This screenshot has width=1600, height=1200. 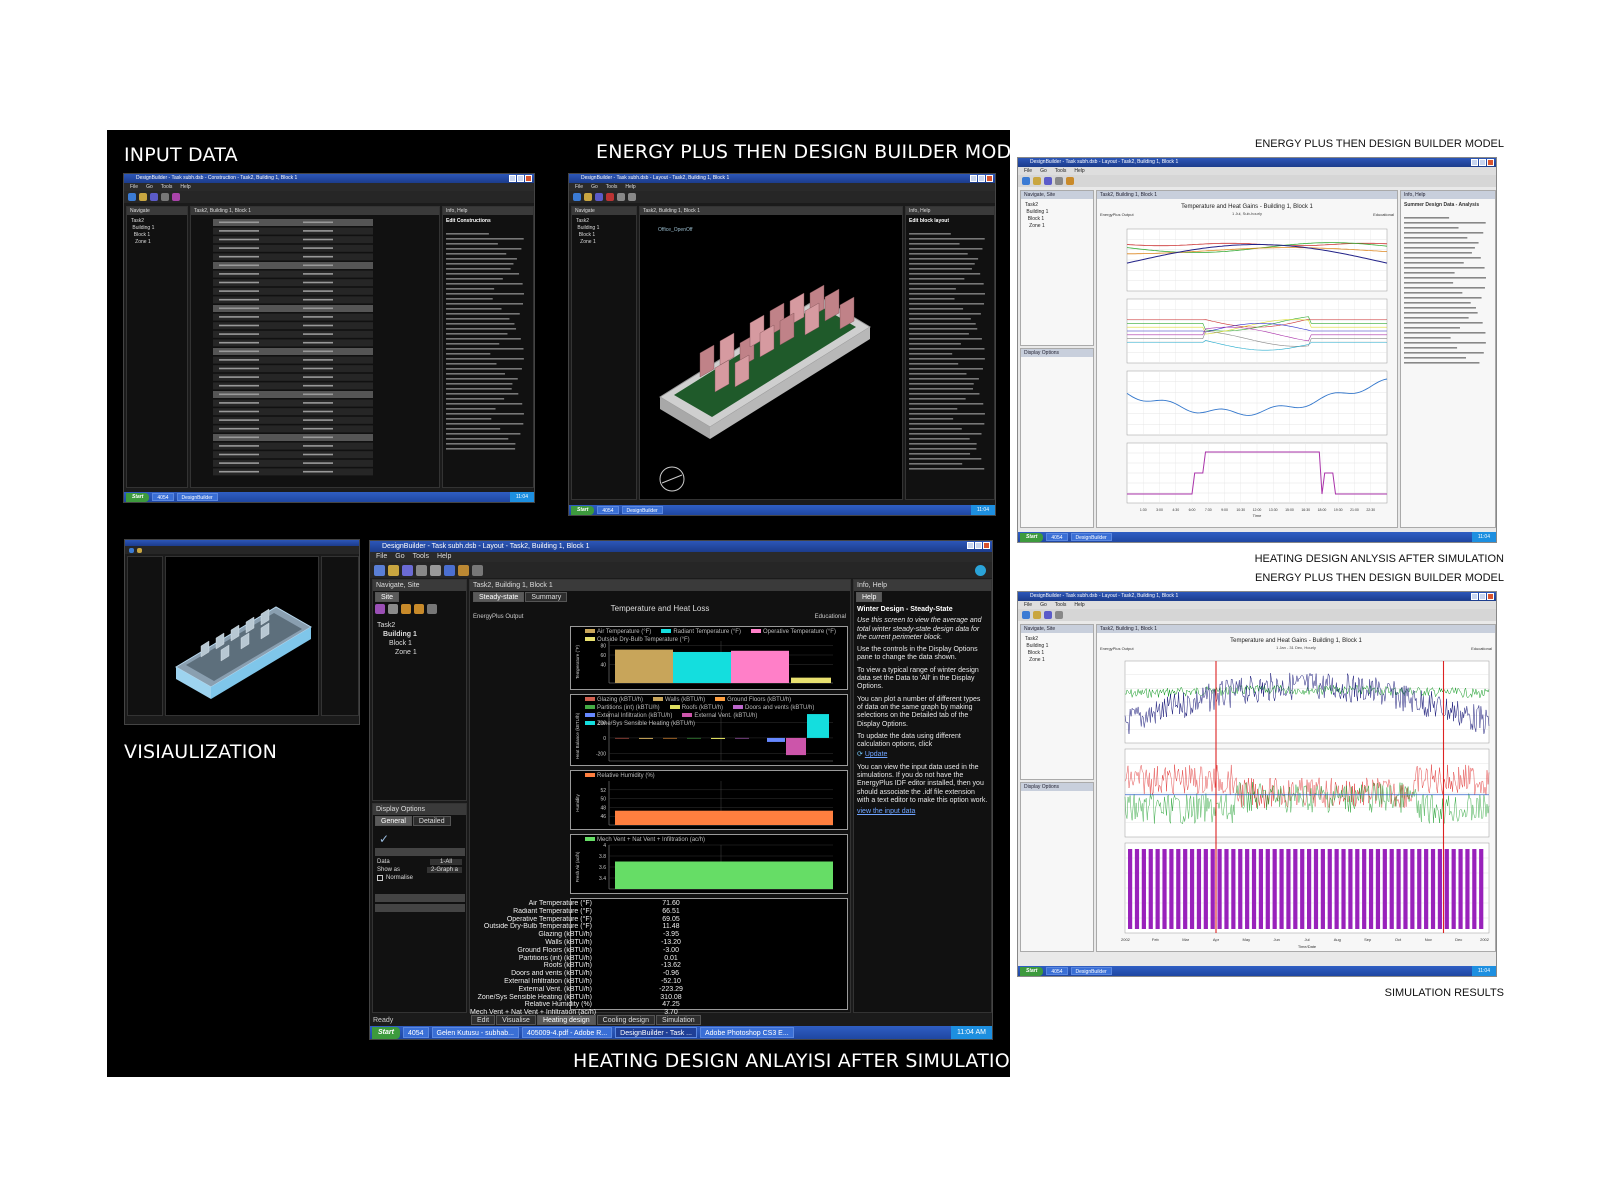 What do you see at coordinates (406, 609) in the screenshot?
I see `arrow-left-icon` at bounding box center [406, 609].